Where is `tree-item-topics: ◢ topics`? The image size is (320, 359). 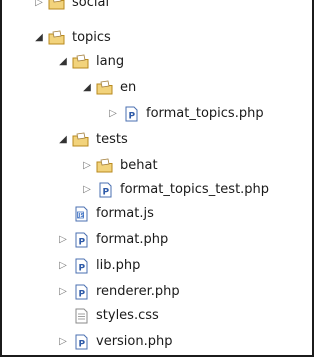 tree-item-topics: ◢ topics is located at coordinates (172, 38).